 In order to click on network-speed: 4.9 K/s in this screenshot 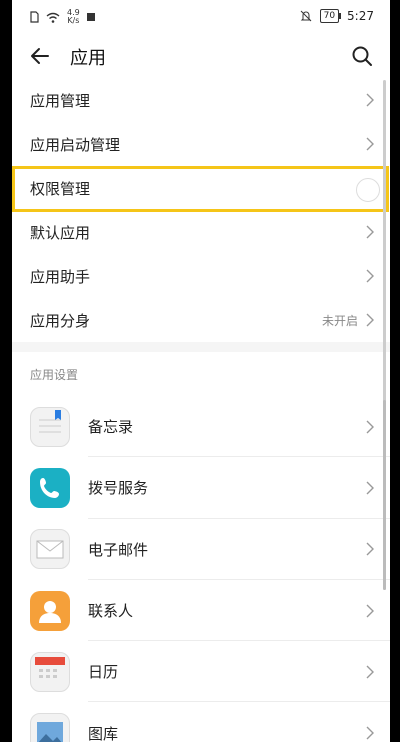, I will do `click(73, 17)`.